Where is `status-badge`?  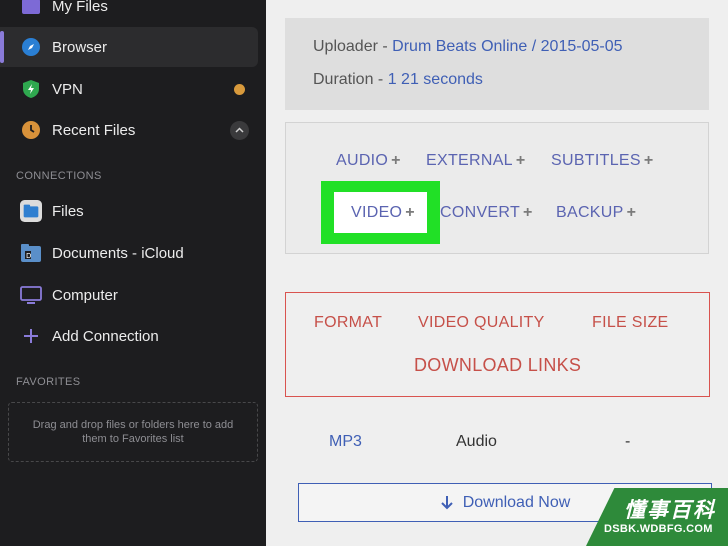 status-badge is located at coordinates (239, 89).